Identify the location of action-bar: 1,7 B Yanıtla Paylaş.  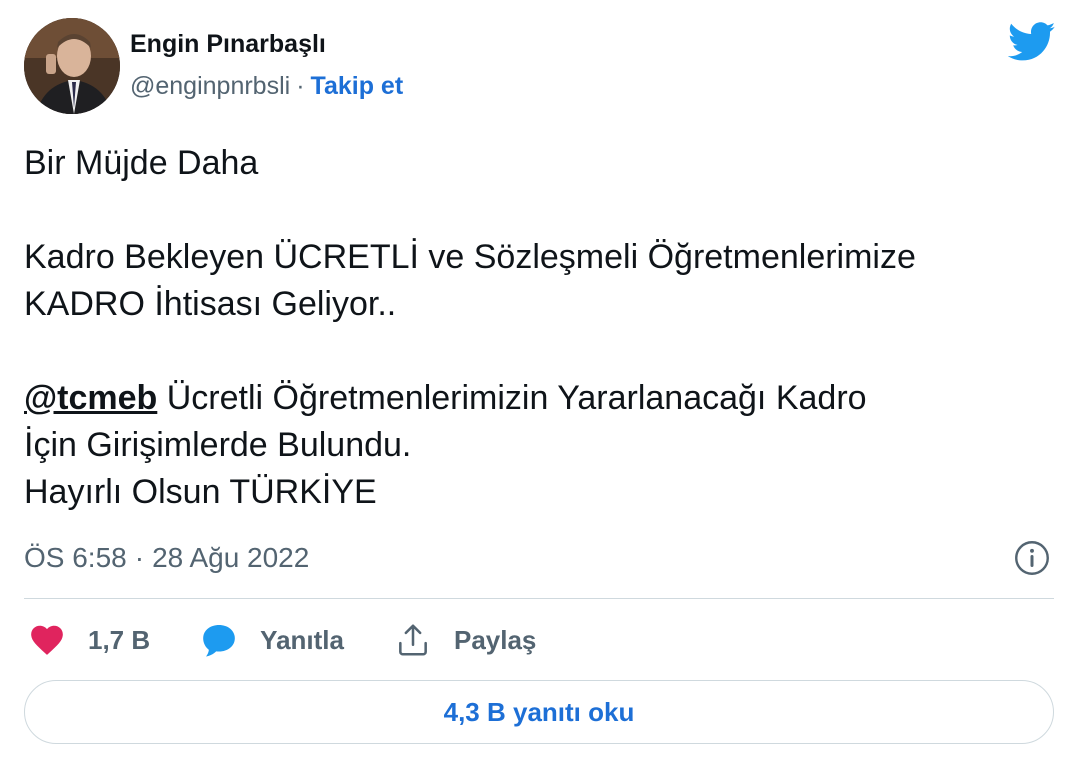
(307, 640).